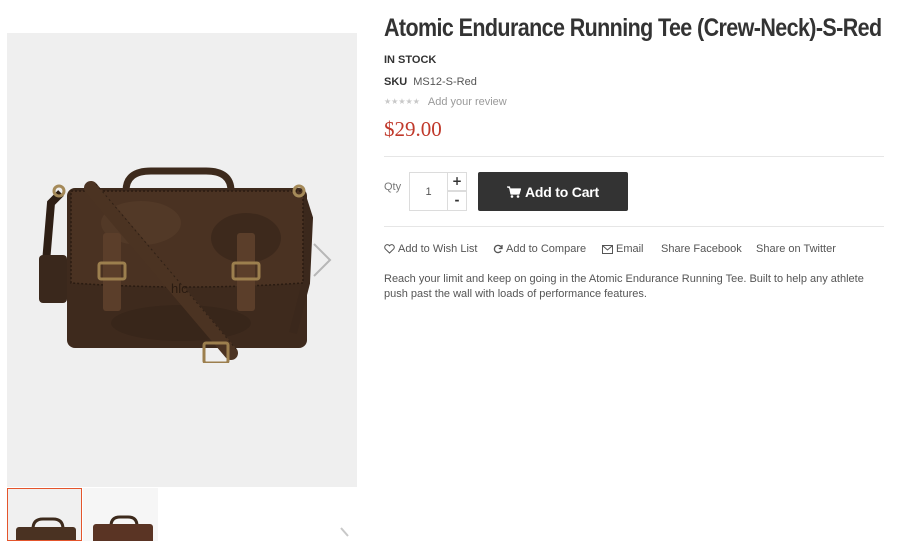 This screenshot has width=897, height=541. Describe the element at coordinates (410, 60) in the screenshot. I see `stock-status: IN STOCK` at that location.